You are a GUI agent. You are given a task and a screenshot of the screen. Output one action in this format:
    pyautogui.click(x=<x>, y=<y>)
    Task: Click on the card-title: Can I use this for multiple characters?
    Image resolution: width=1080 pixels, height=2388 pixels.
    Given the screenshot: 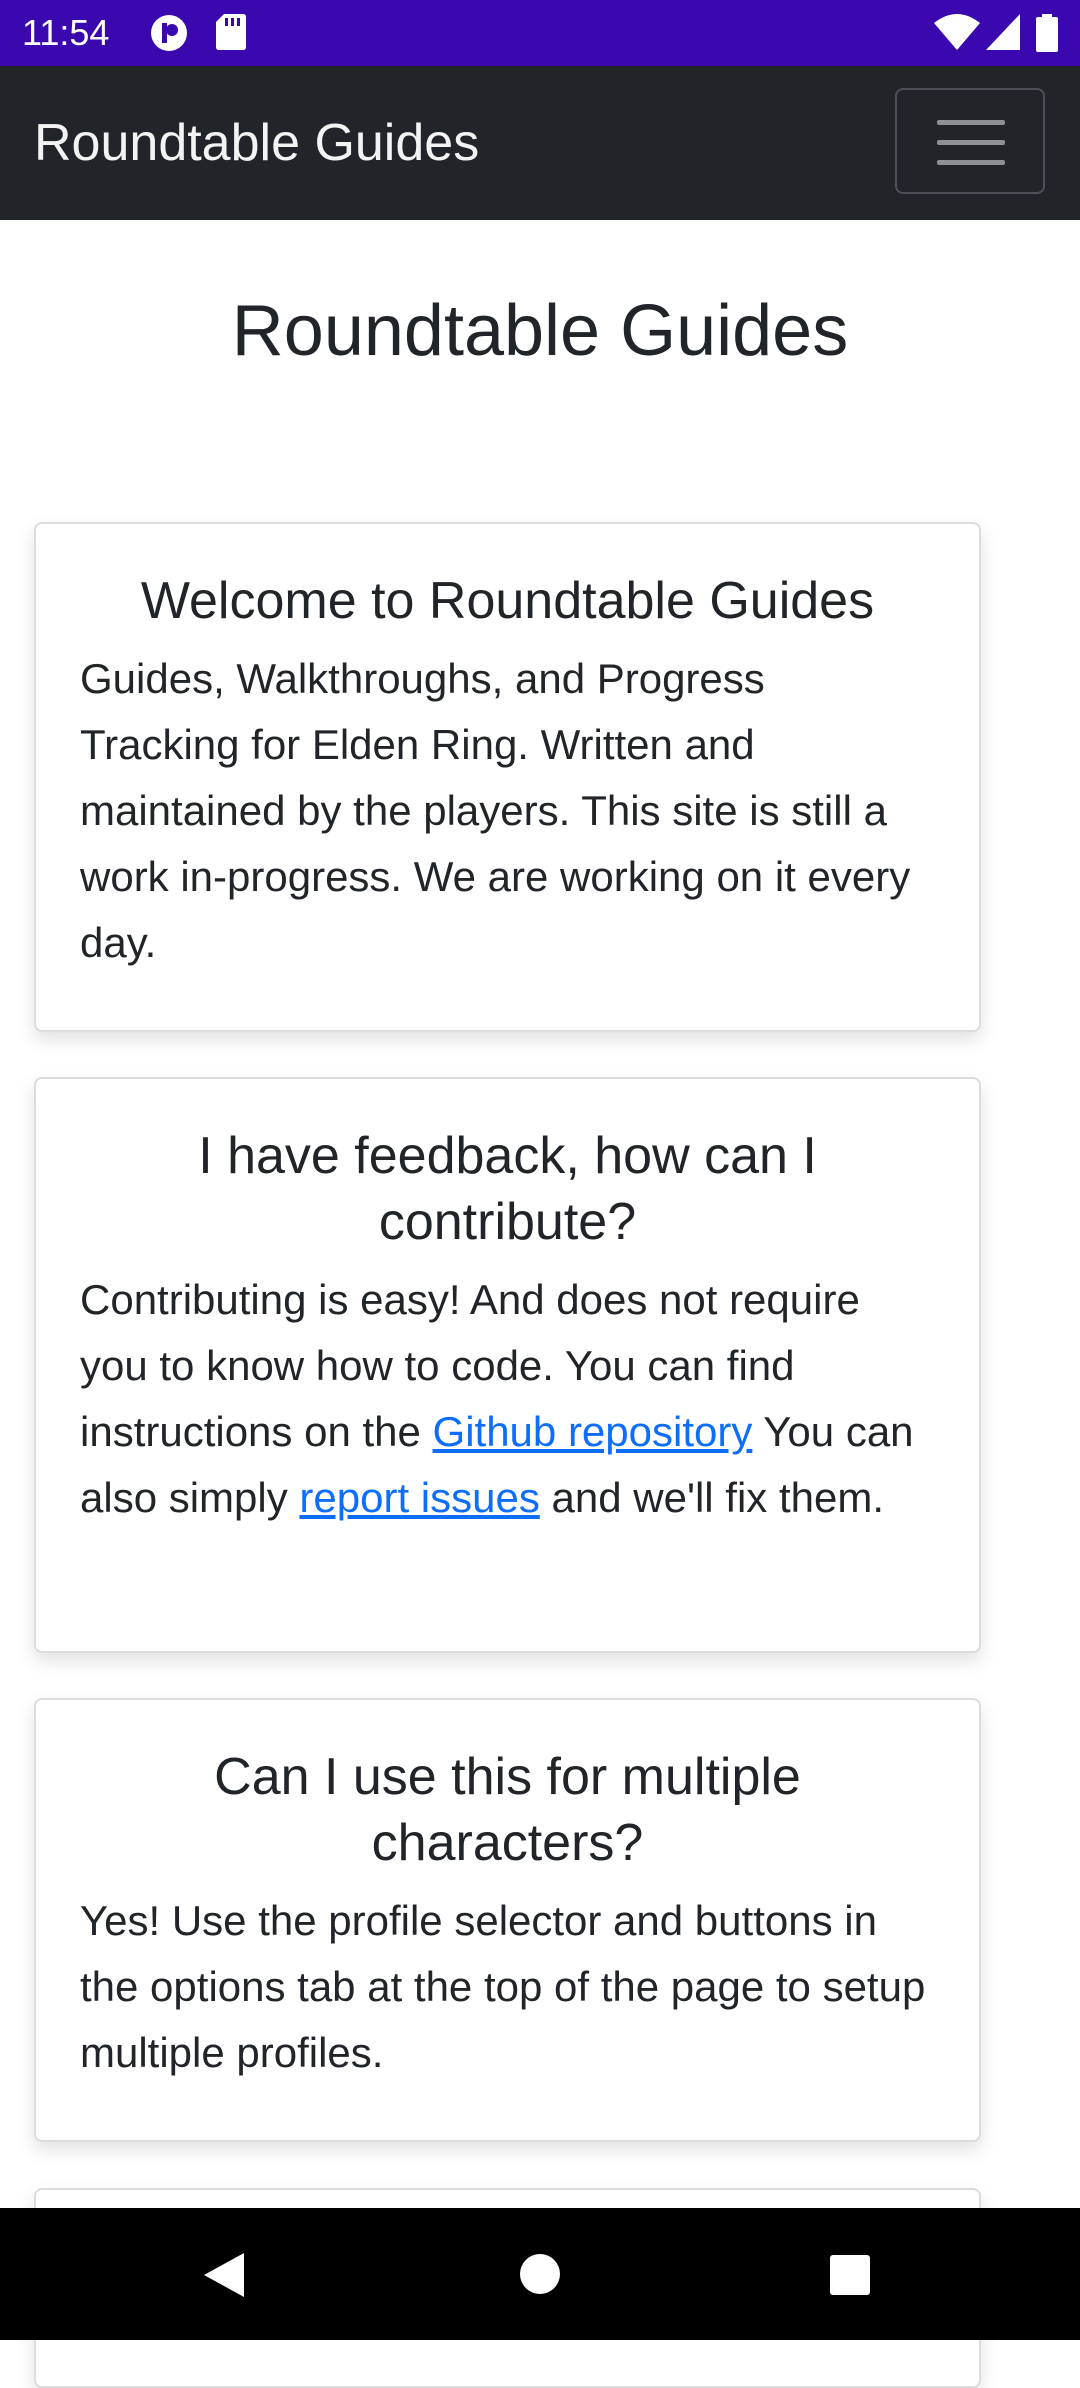 What is the action you would take?
    pyautogui.click(x=507, y=1810)
    